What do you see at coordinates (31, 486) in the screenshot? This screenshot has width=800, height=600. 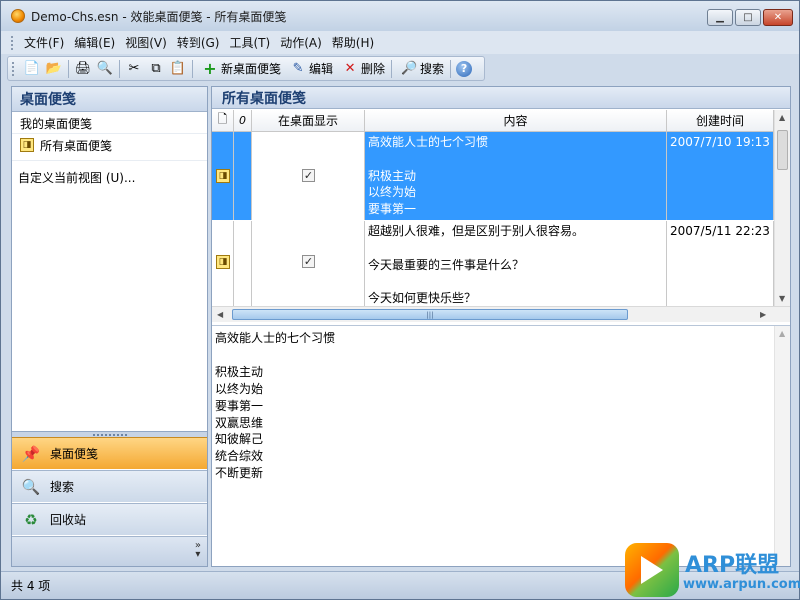 I see `search-icon: 🔍` at bounding box center [31, 486].